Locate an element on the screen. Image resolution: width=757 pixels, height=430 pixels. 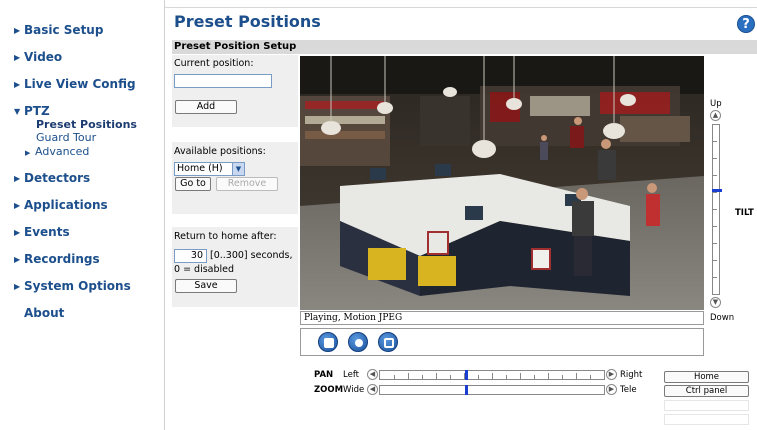
fullscreen-icon is located at coordinates (389, 343).